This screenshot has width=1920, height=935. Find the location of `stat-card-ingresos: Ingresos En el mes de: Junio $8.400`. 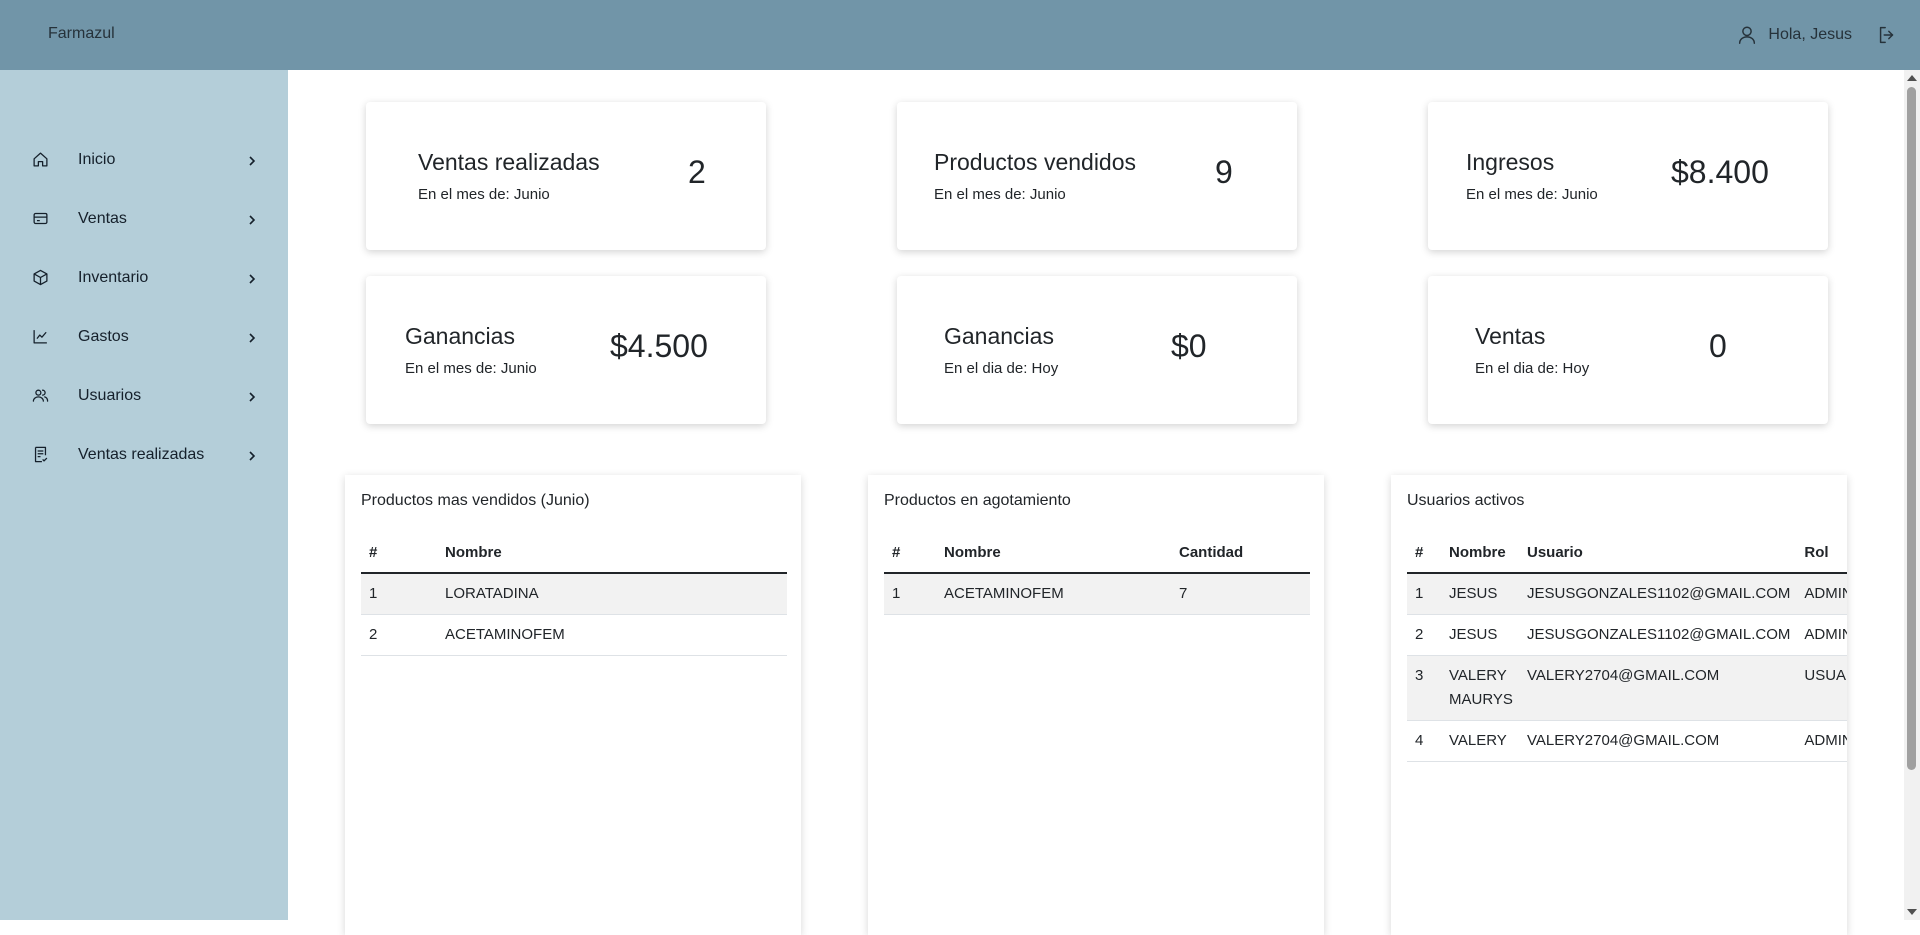

stat-card-ingresos: Ingresos En el mes de: Junio $8.400 is located at coordinates (1628, 176).